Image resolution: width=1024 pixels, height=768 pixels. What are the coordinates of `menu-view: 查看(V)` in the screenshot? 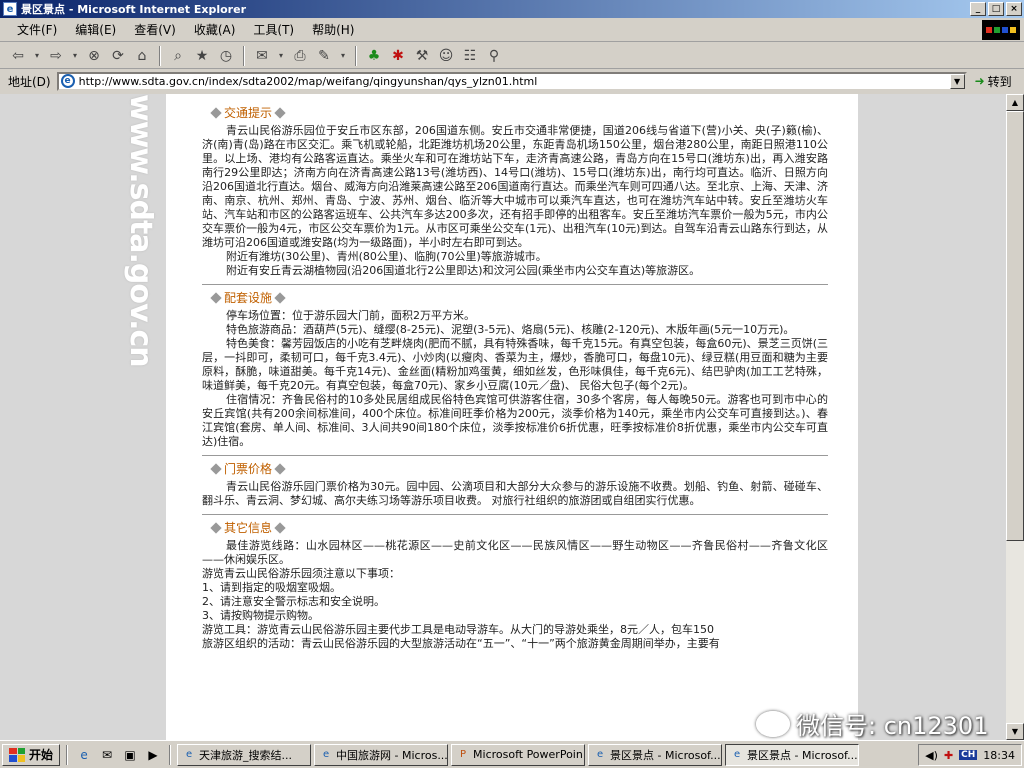 It's located at (155, 29).